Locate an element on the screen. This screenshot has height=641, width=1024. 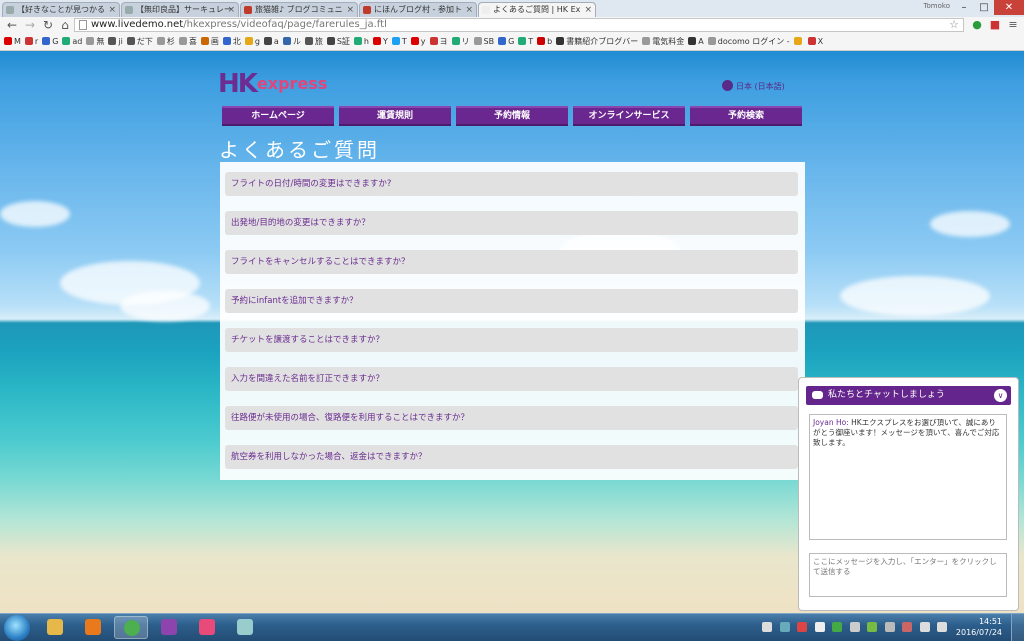
tab-title: 【好きなことが見つかる is located at coordinates (61, 9).